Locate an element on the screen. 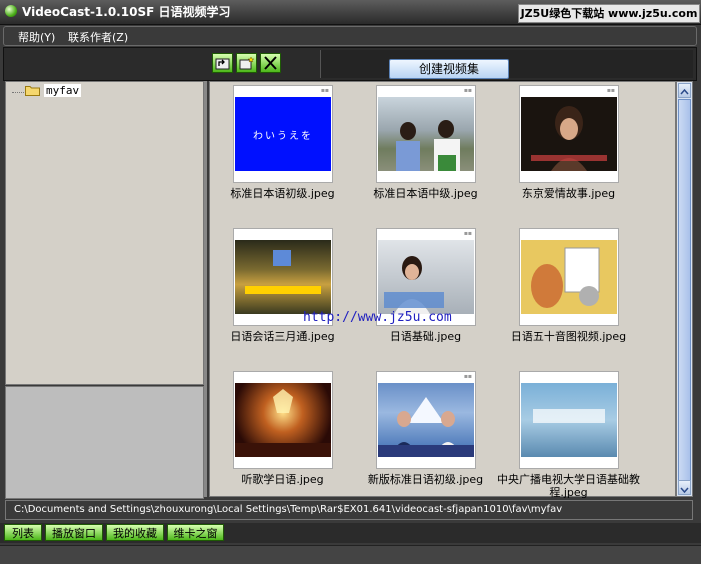  tab-player-window: 播放窗口 is located at coordinates (74, 532).